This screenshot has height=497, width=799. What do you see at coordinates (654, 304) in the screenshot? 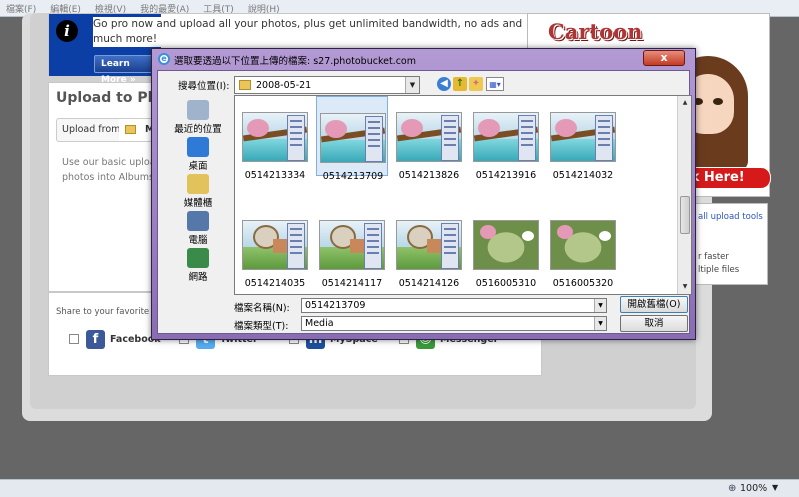
I see `open-button: 開啟舊檔(O)` at bounding box center [654, 304].